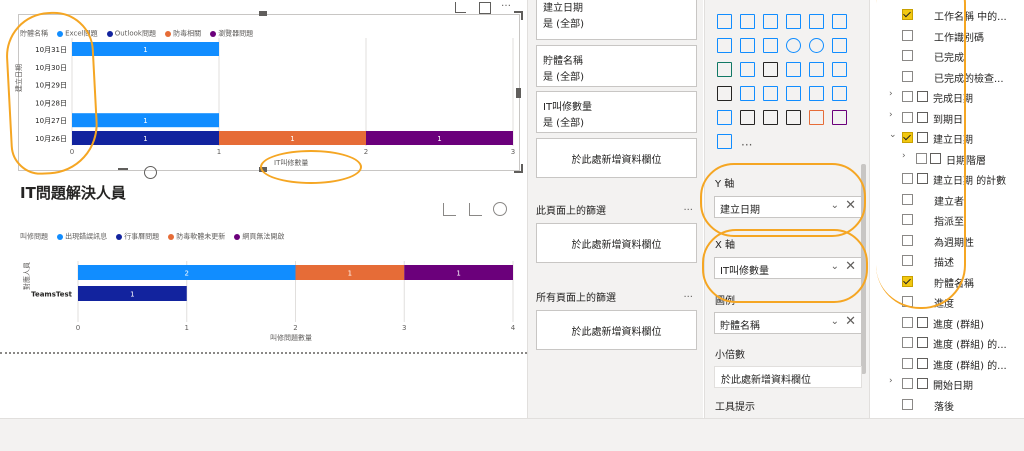 This screenshot has width=1024, height=451. Describe the element at coordinates (816, 69) in the screenshot. I see `multi-row-card-icon` at that location.